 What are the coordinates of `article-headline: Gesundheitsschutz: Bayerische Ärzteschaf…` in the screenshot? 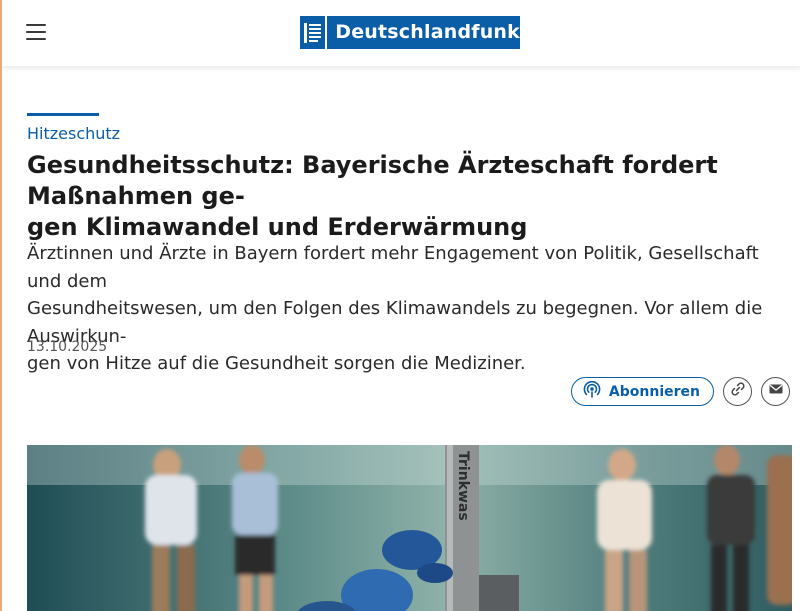 It's located at (407, 196).